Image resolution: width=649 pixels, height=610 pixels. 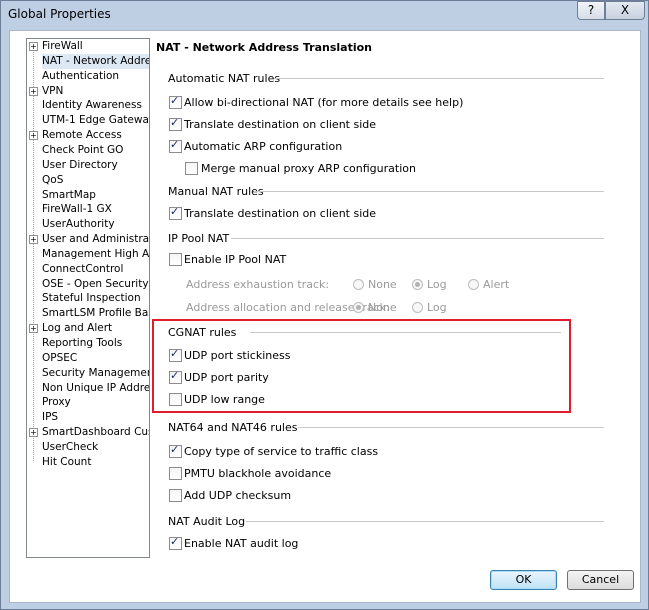 What do you see at coordinates (207, 521) in the screenshot?
I see `group-nat-audit: NAT Audit Log` at bounding box center [207, 521].